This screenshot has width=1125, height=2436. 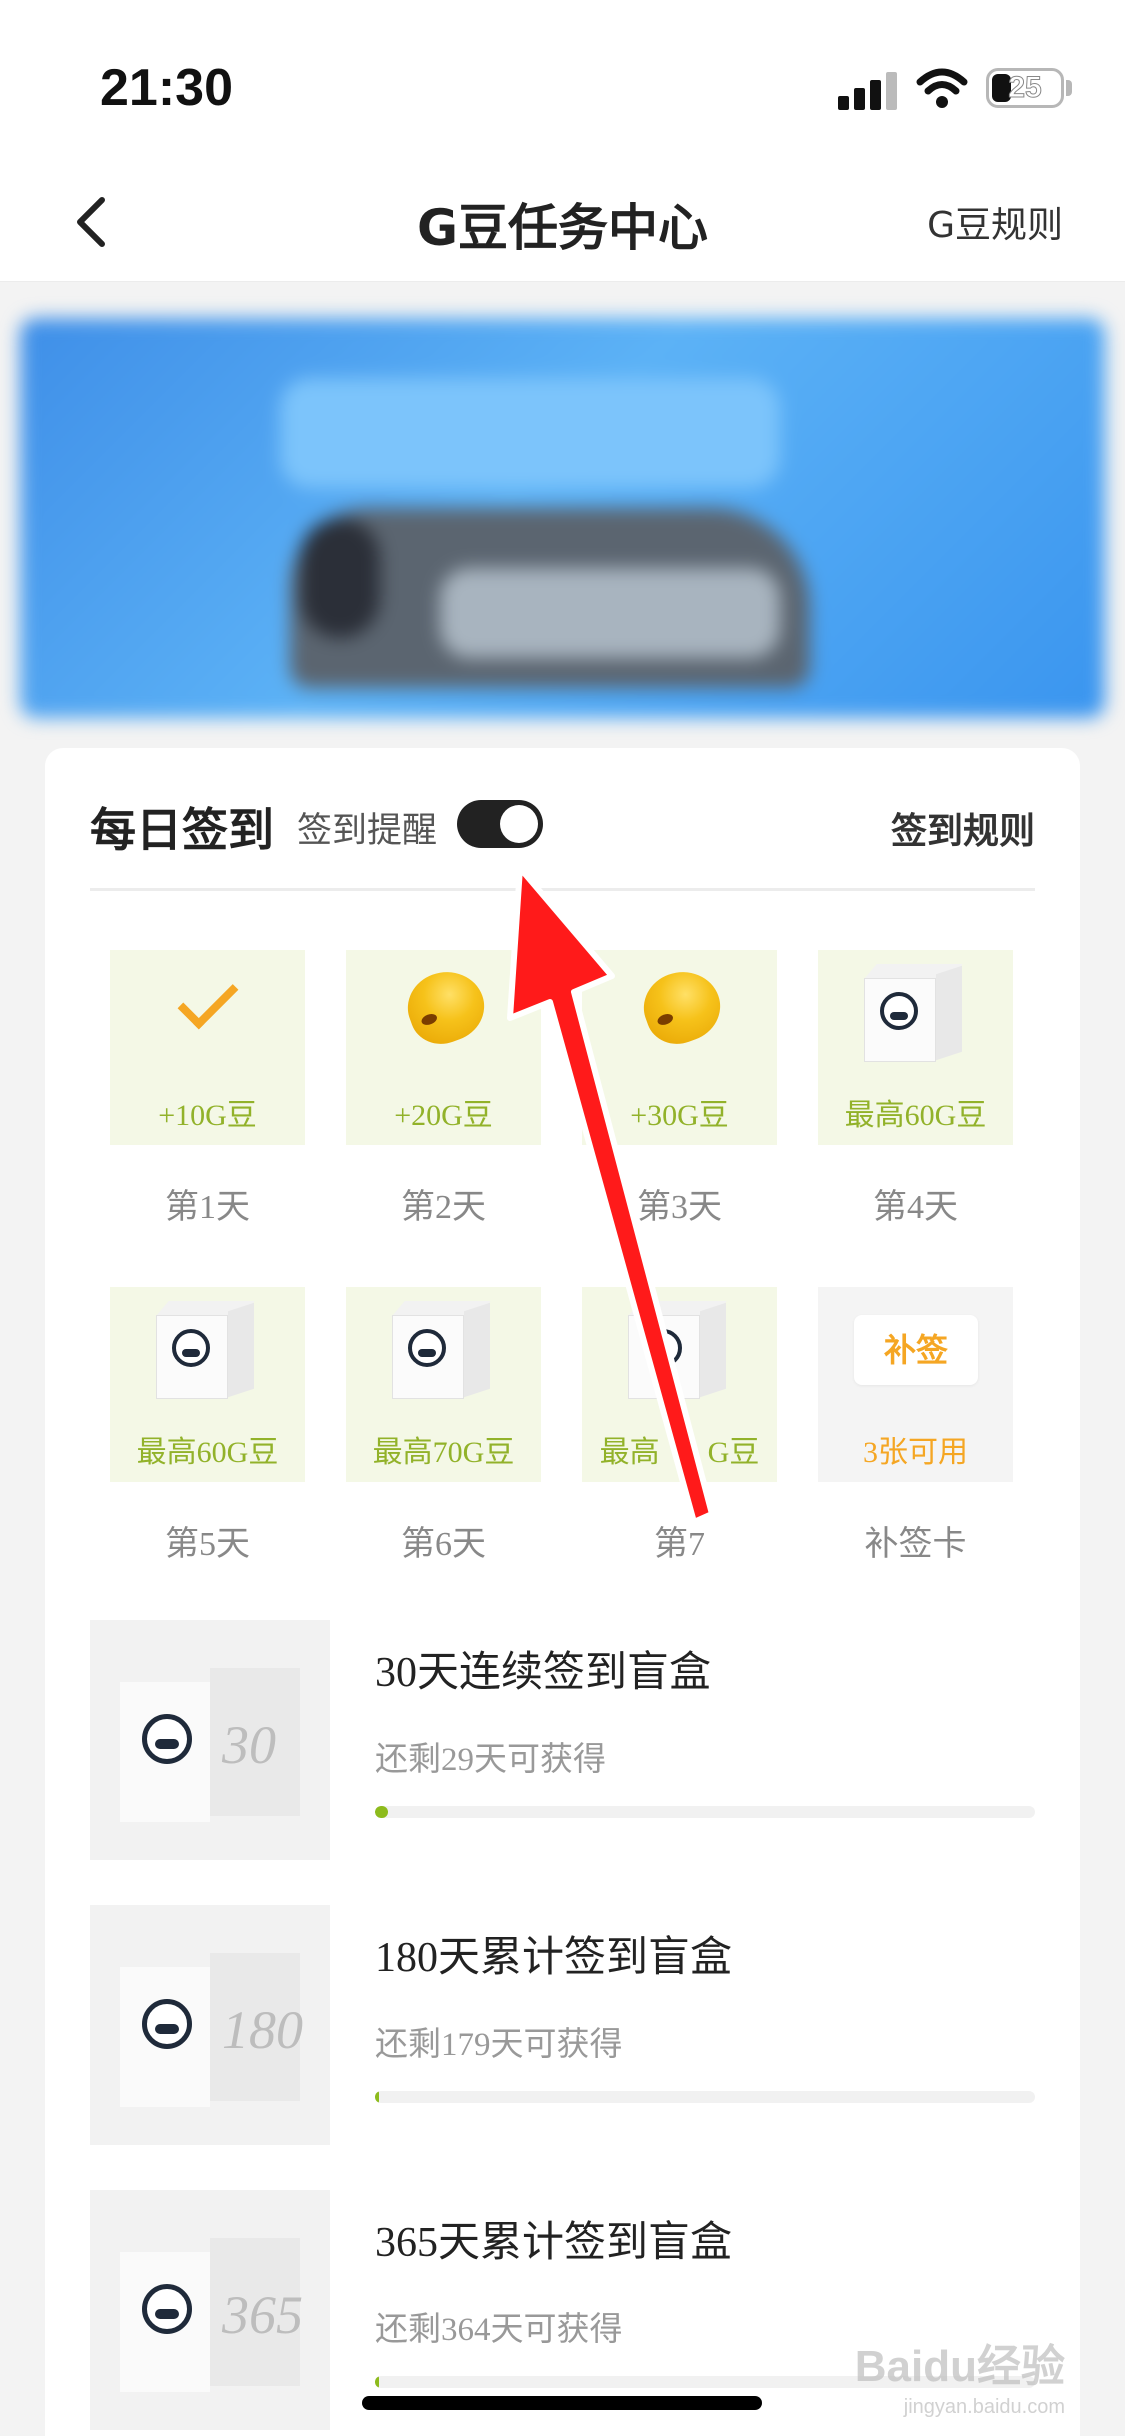 I want to click on day-box: 最高70G豆, so click(x=443, y=1384).